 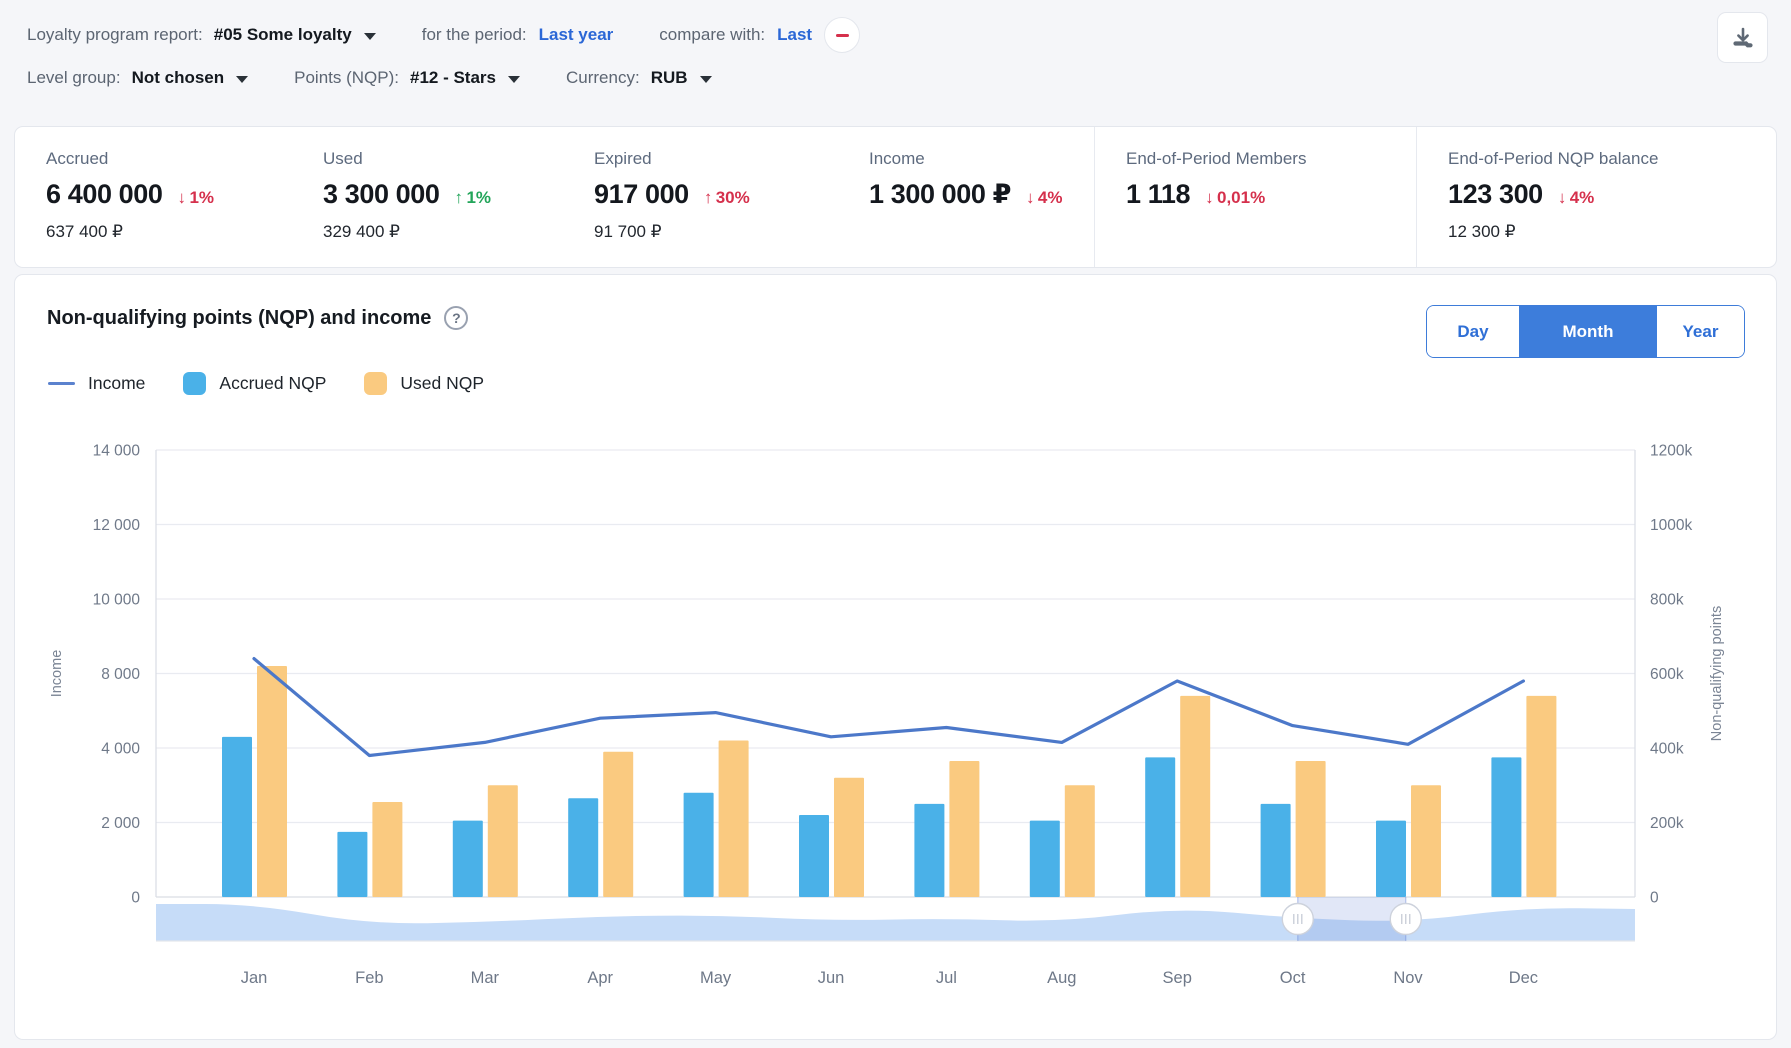 I want to click on kpi-card: Income 1 300 000 ₽ ↓ 4%, so click(x=966, y=197).